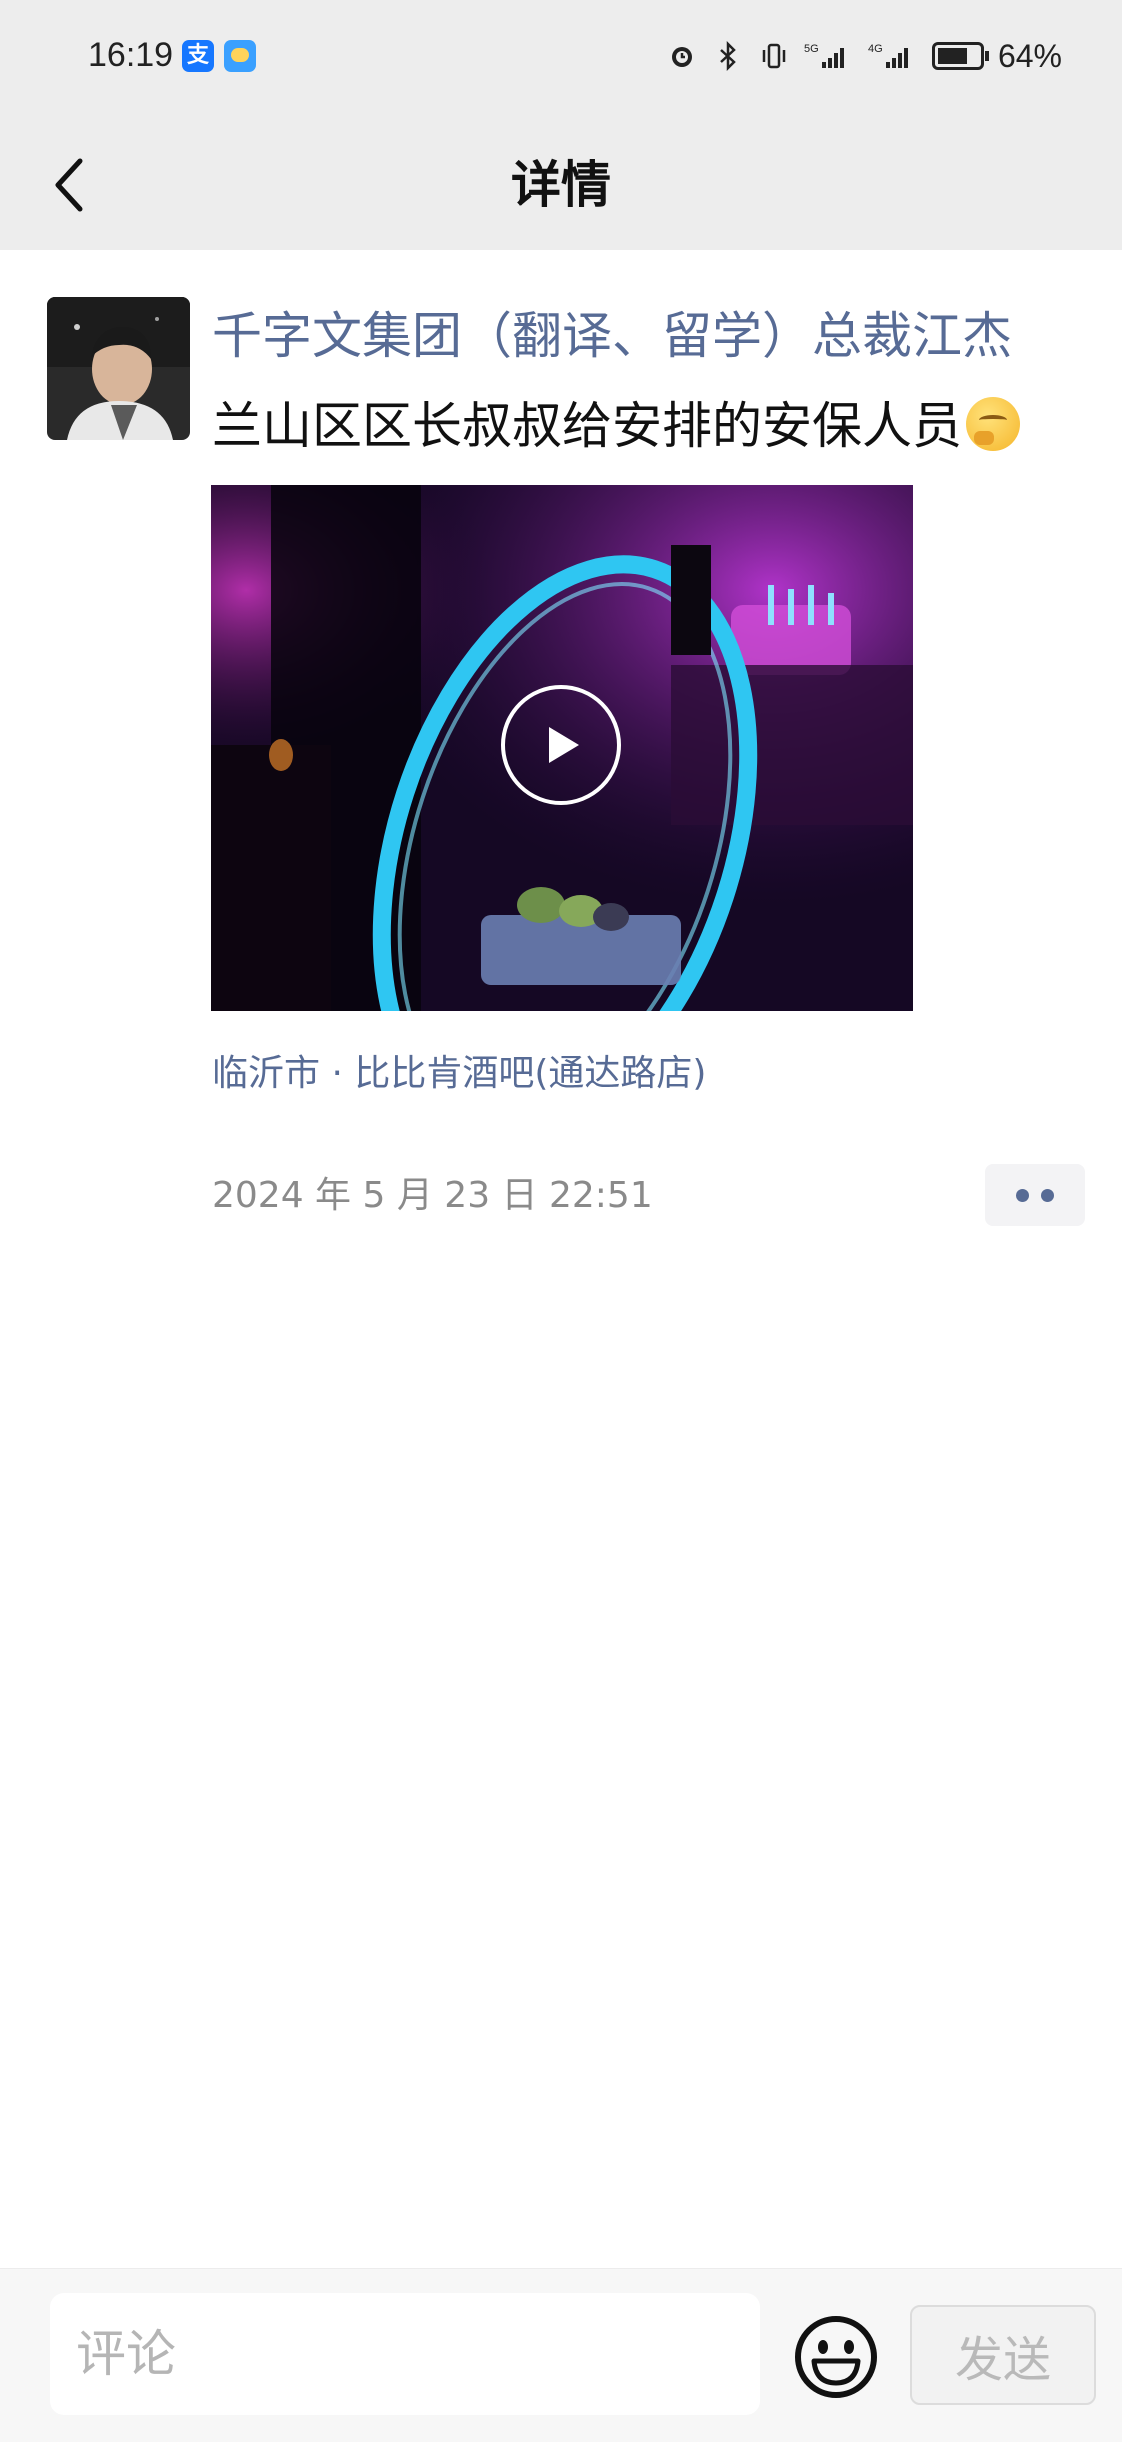 Image resolution: width=1122 pixels, height=2442 pixels. What do you see at coordinates (198, 56) in the screenshot?
I see `alipay-icon: 支` at bounding box center [198, 56].